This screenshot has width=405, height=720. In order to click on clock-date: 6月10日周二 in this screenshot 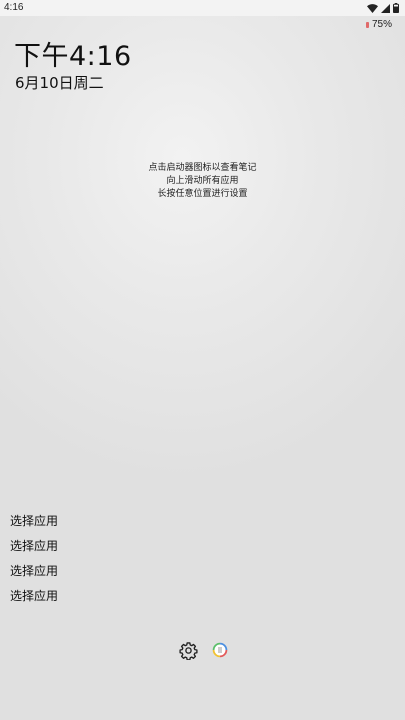, I will do `click(59, 82)`.